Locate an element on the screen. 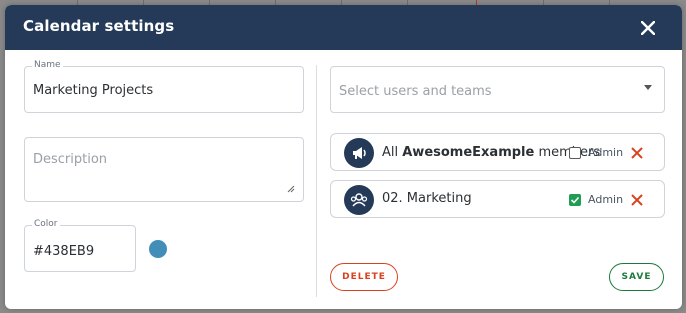 The width and height of the screenshot is (686, 313). member-row: All AwesomeExample members Admin is located at coordinates (497, 152).